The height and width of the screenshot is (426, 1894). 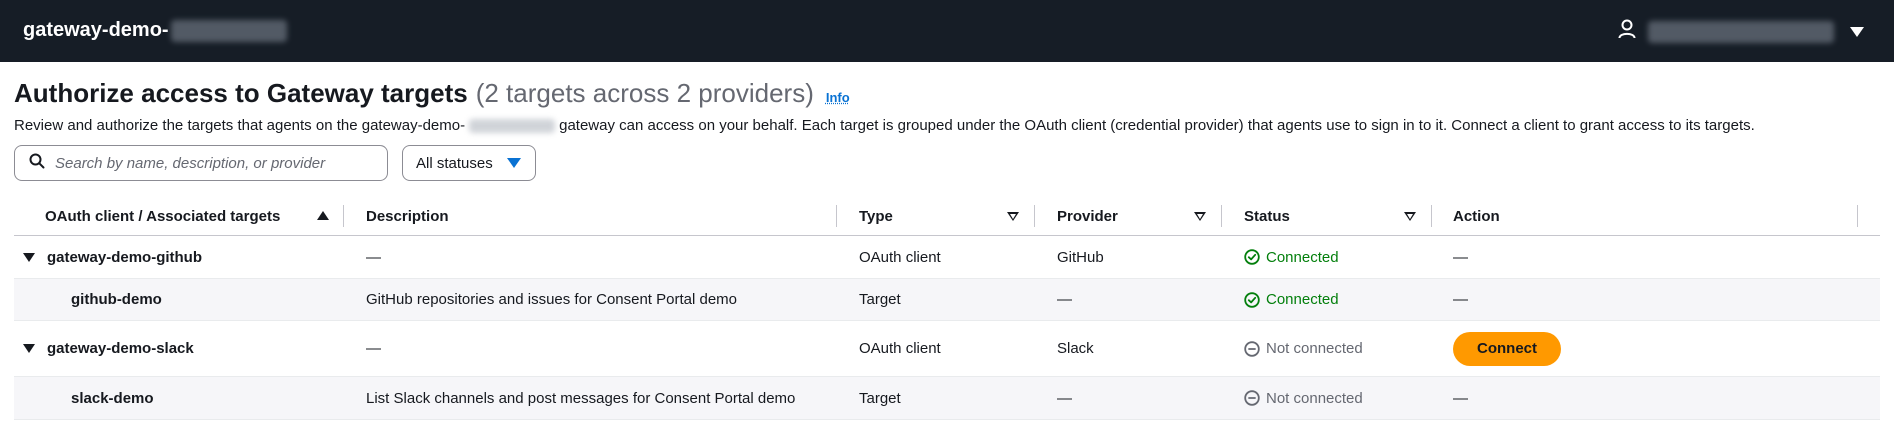 I want to click on row-action: Connect, so click(x=1507, y=348).